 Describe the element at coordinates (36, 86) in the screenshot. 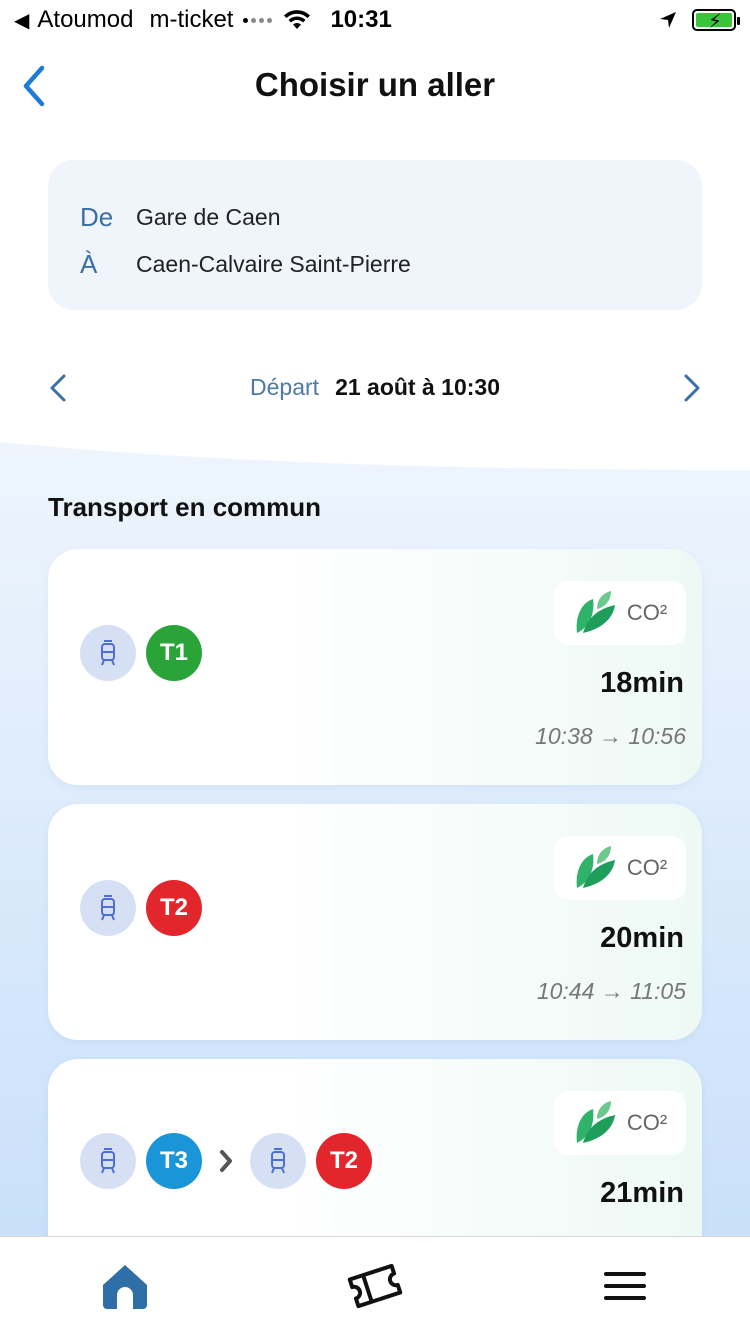

I see `back-button` at that location.